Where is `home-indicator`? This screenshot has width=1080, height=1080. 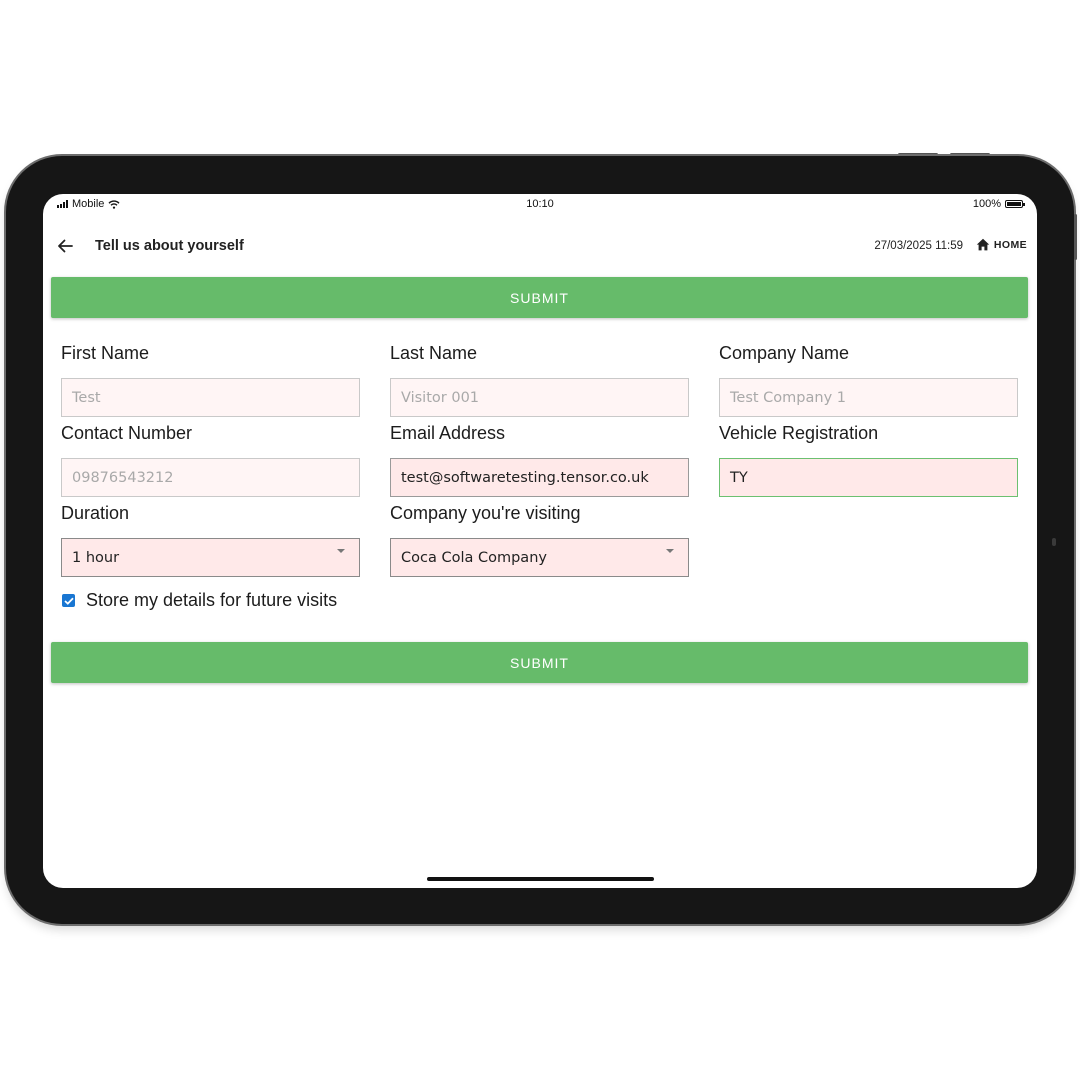 home-indicator is located at coordinates (540, 879).